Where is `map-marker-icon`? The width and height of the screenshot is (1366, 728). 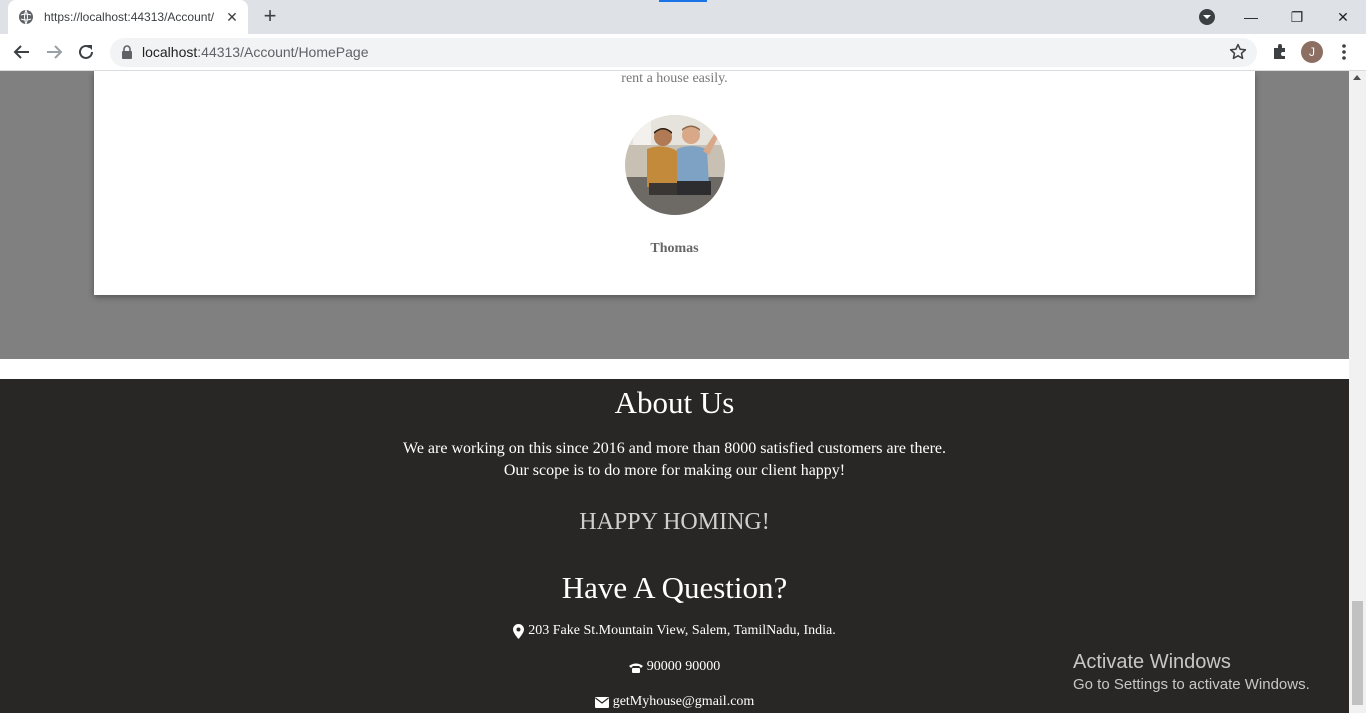 map-marker-icon is located at coordinates (519, 631).